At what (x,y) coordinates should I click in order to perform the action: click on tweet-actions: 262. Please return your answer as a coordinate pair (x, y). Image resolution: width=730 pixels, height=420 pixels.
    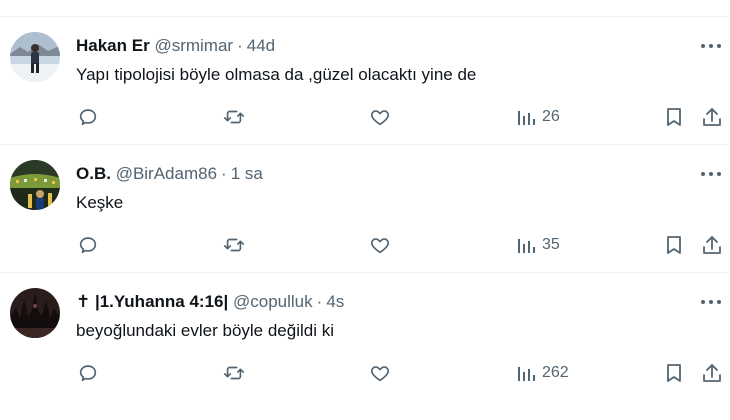
    Looking at the image, I should click on (365, 373).